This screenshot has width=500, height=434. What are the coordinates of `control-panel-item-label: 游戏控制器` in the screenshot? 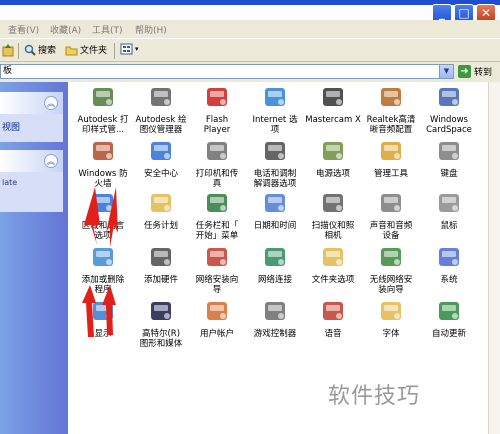 It's located at (275, 334).